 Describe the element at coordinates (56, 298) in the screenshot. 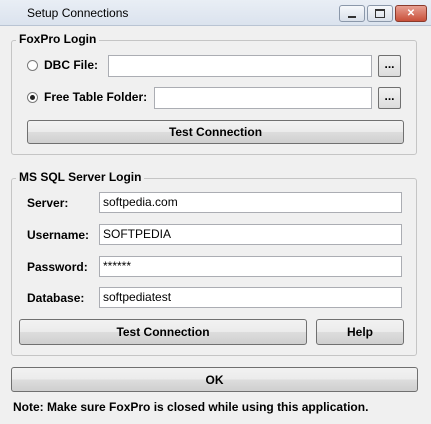

I see `database-label: Database:` at that location.